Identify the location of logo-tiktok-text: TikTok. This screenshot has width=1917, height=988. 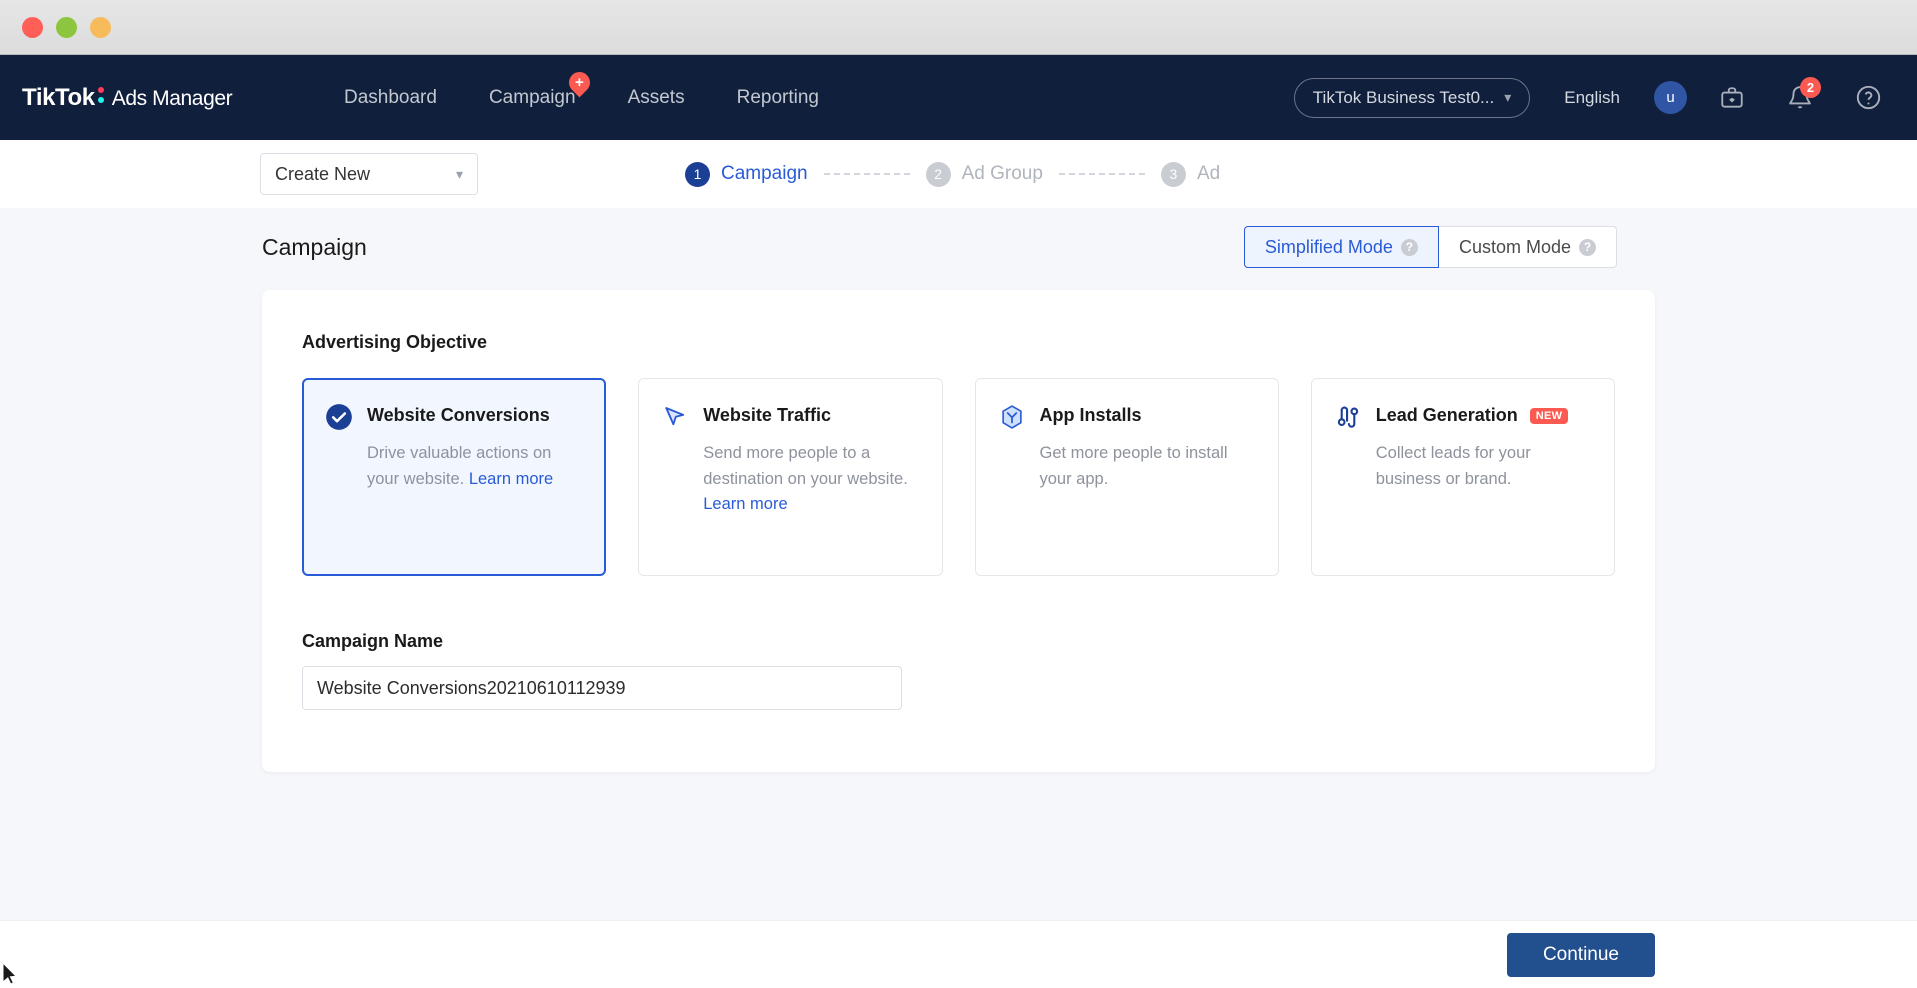
(58, 97).